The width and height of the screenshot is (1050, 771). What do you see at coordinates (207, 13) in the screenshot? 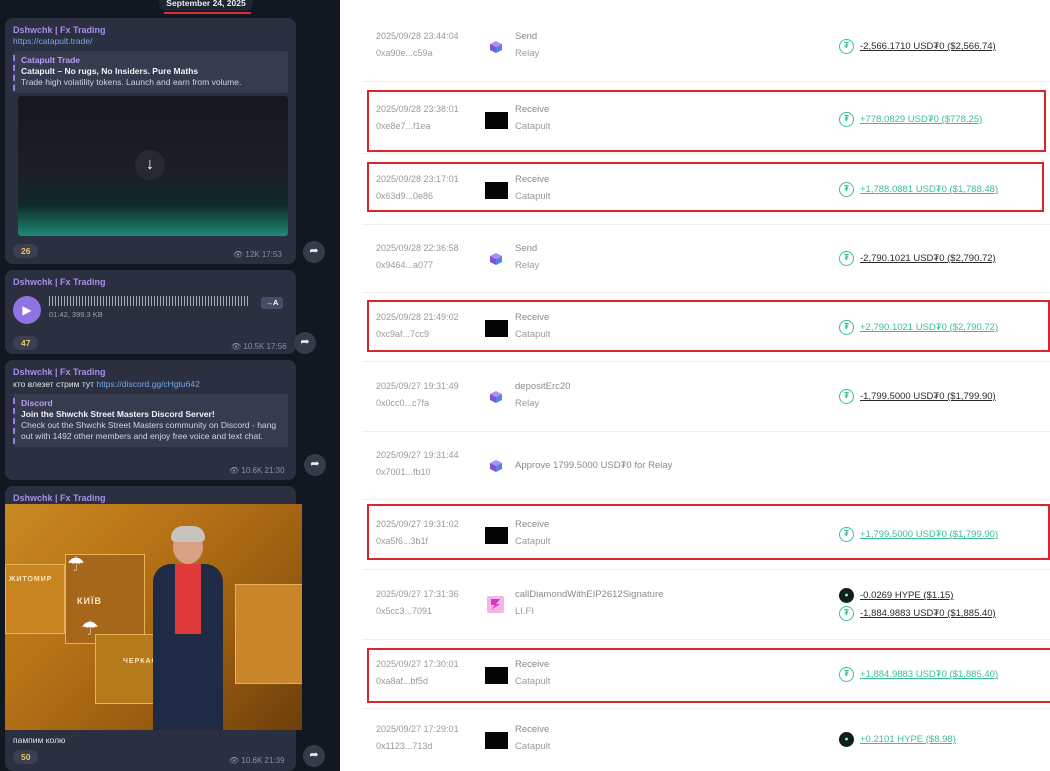
I see `date-underline` at bounding box center [207, 13].